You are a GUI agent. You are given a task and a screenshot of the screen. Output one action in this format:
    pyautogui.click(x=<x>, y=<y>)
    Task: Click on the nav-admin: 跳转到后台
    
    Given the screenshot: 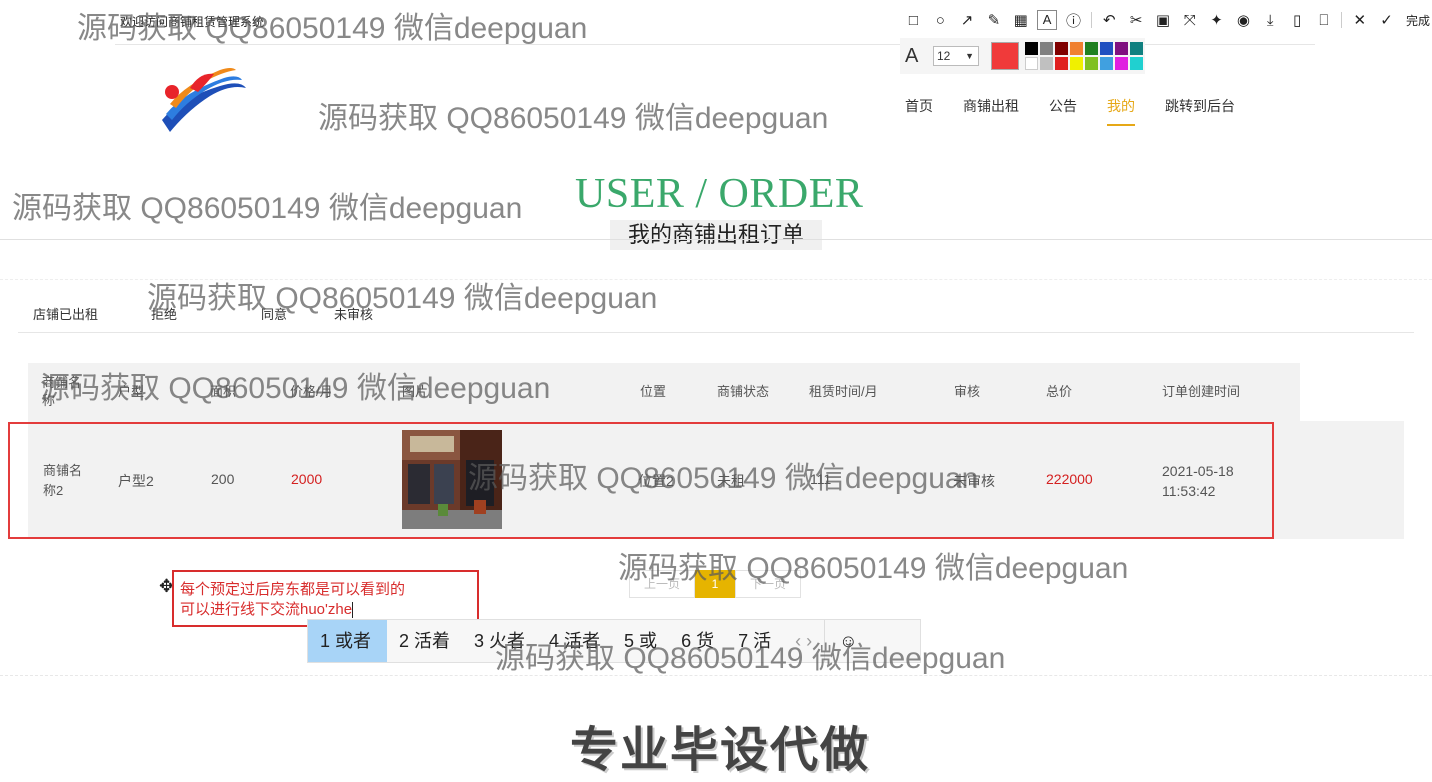 What is the action you would take?
    pyautogui.click(x=1200, y=111)
    